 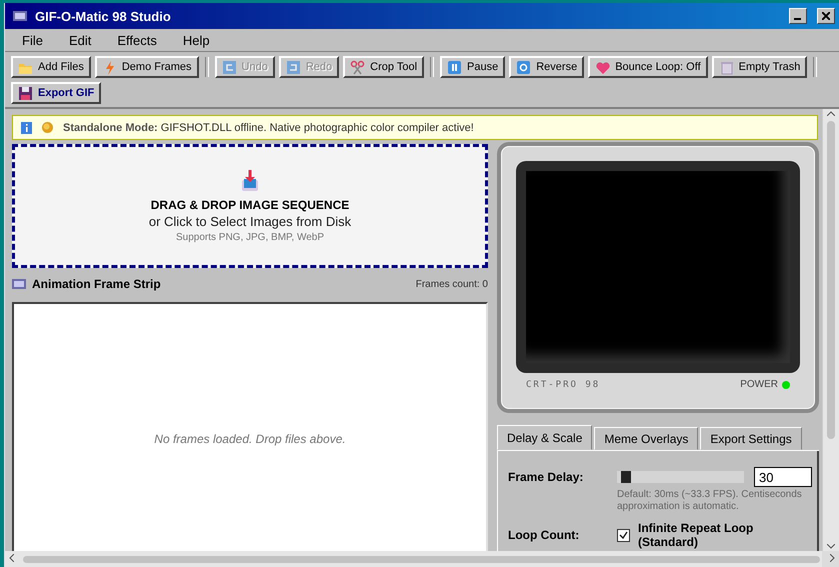 I want to click on heart-icon, so click(x=602, y=67).